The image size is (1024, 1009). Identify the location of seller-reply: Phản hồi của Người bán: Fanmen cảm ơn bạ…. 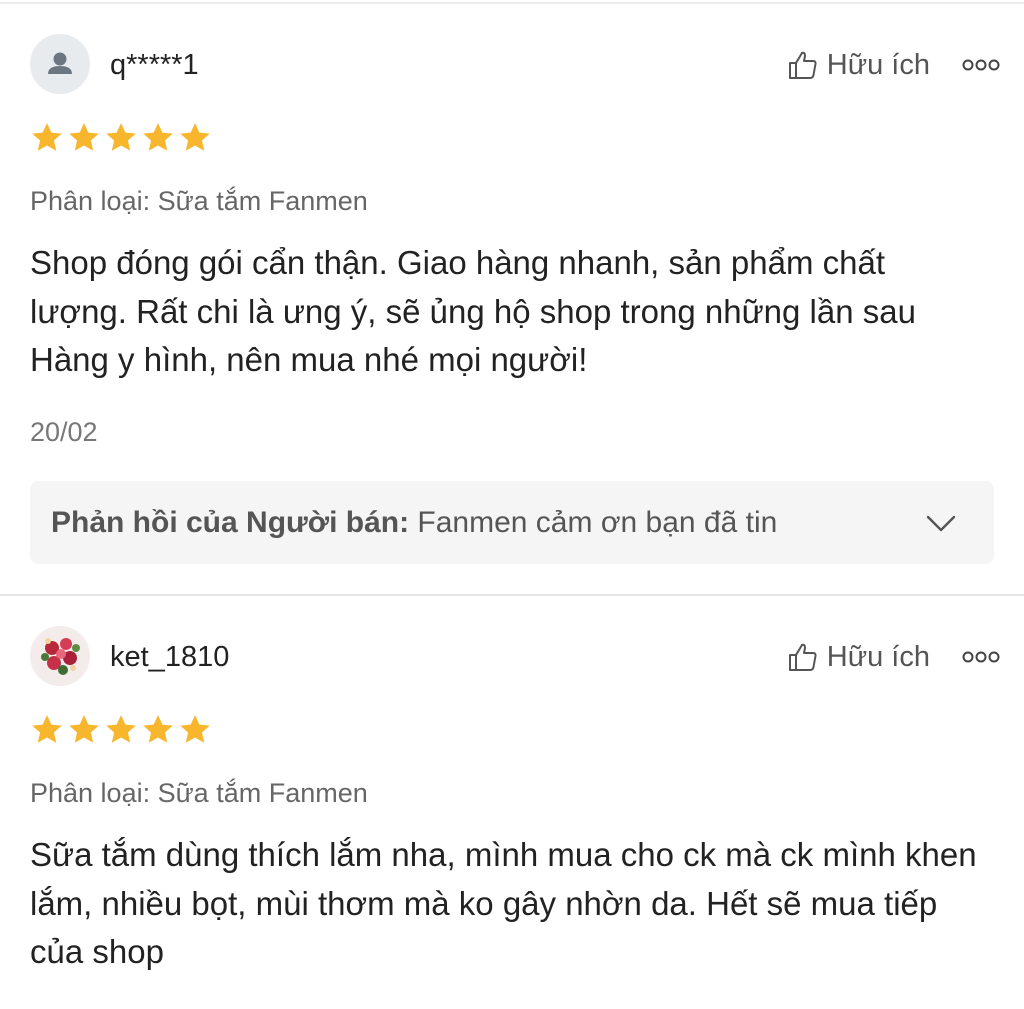
(512, 522).